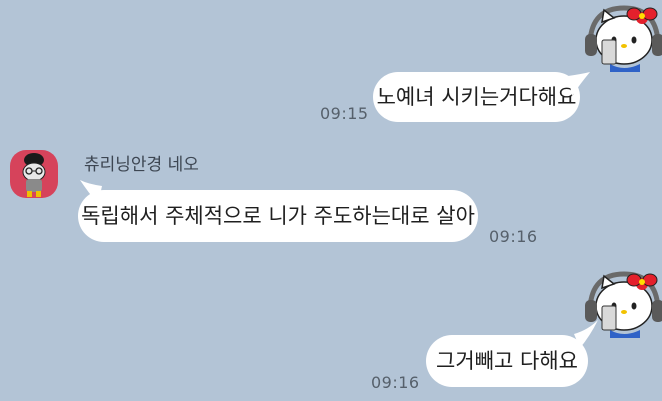  What do you see at coordinates (621, 37) in the screenshot?
I see `hello-kitty-headphones-icon` at bounding box center [621, 37].